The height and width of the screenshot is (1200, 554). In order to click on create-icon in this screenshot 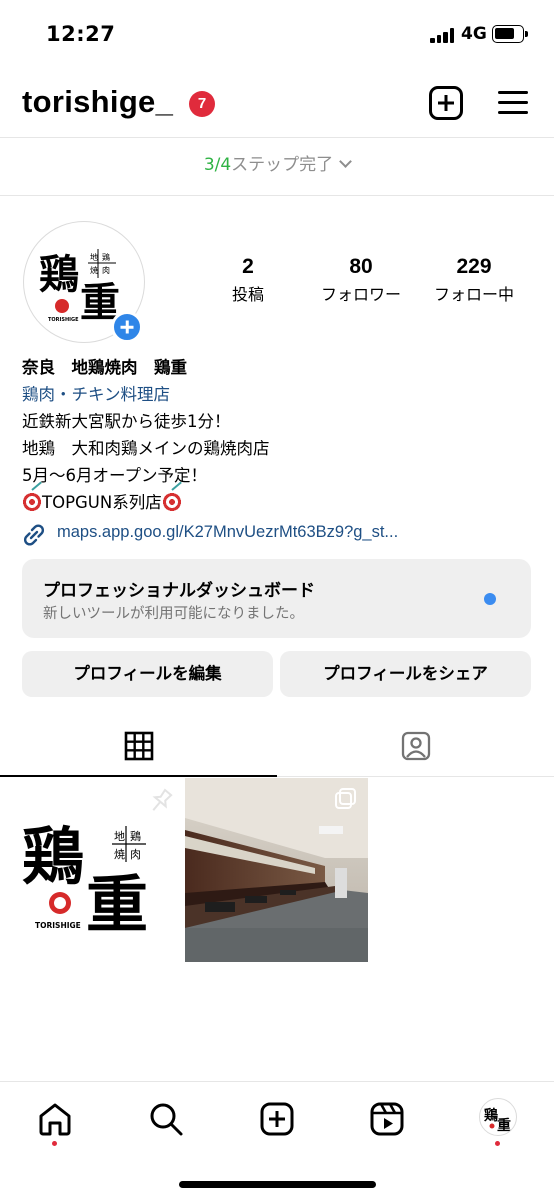, I will do `click(277, 1119)`.